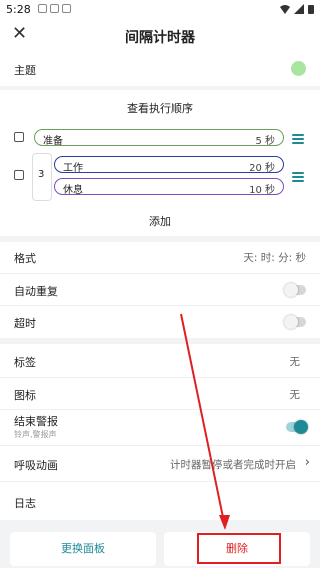 The image size is (320, 568). Describe the element at coordinates (274, 258) in the screenshot. I see `format-value: 天: 时: 分: 秒` at that location.